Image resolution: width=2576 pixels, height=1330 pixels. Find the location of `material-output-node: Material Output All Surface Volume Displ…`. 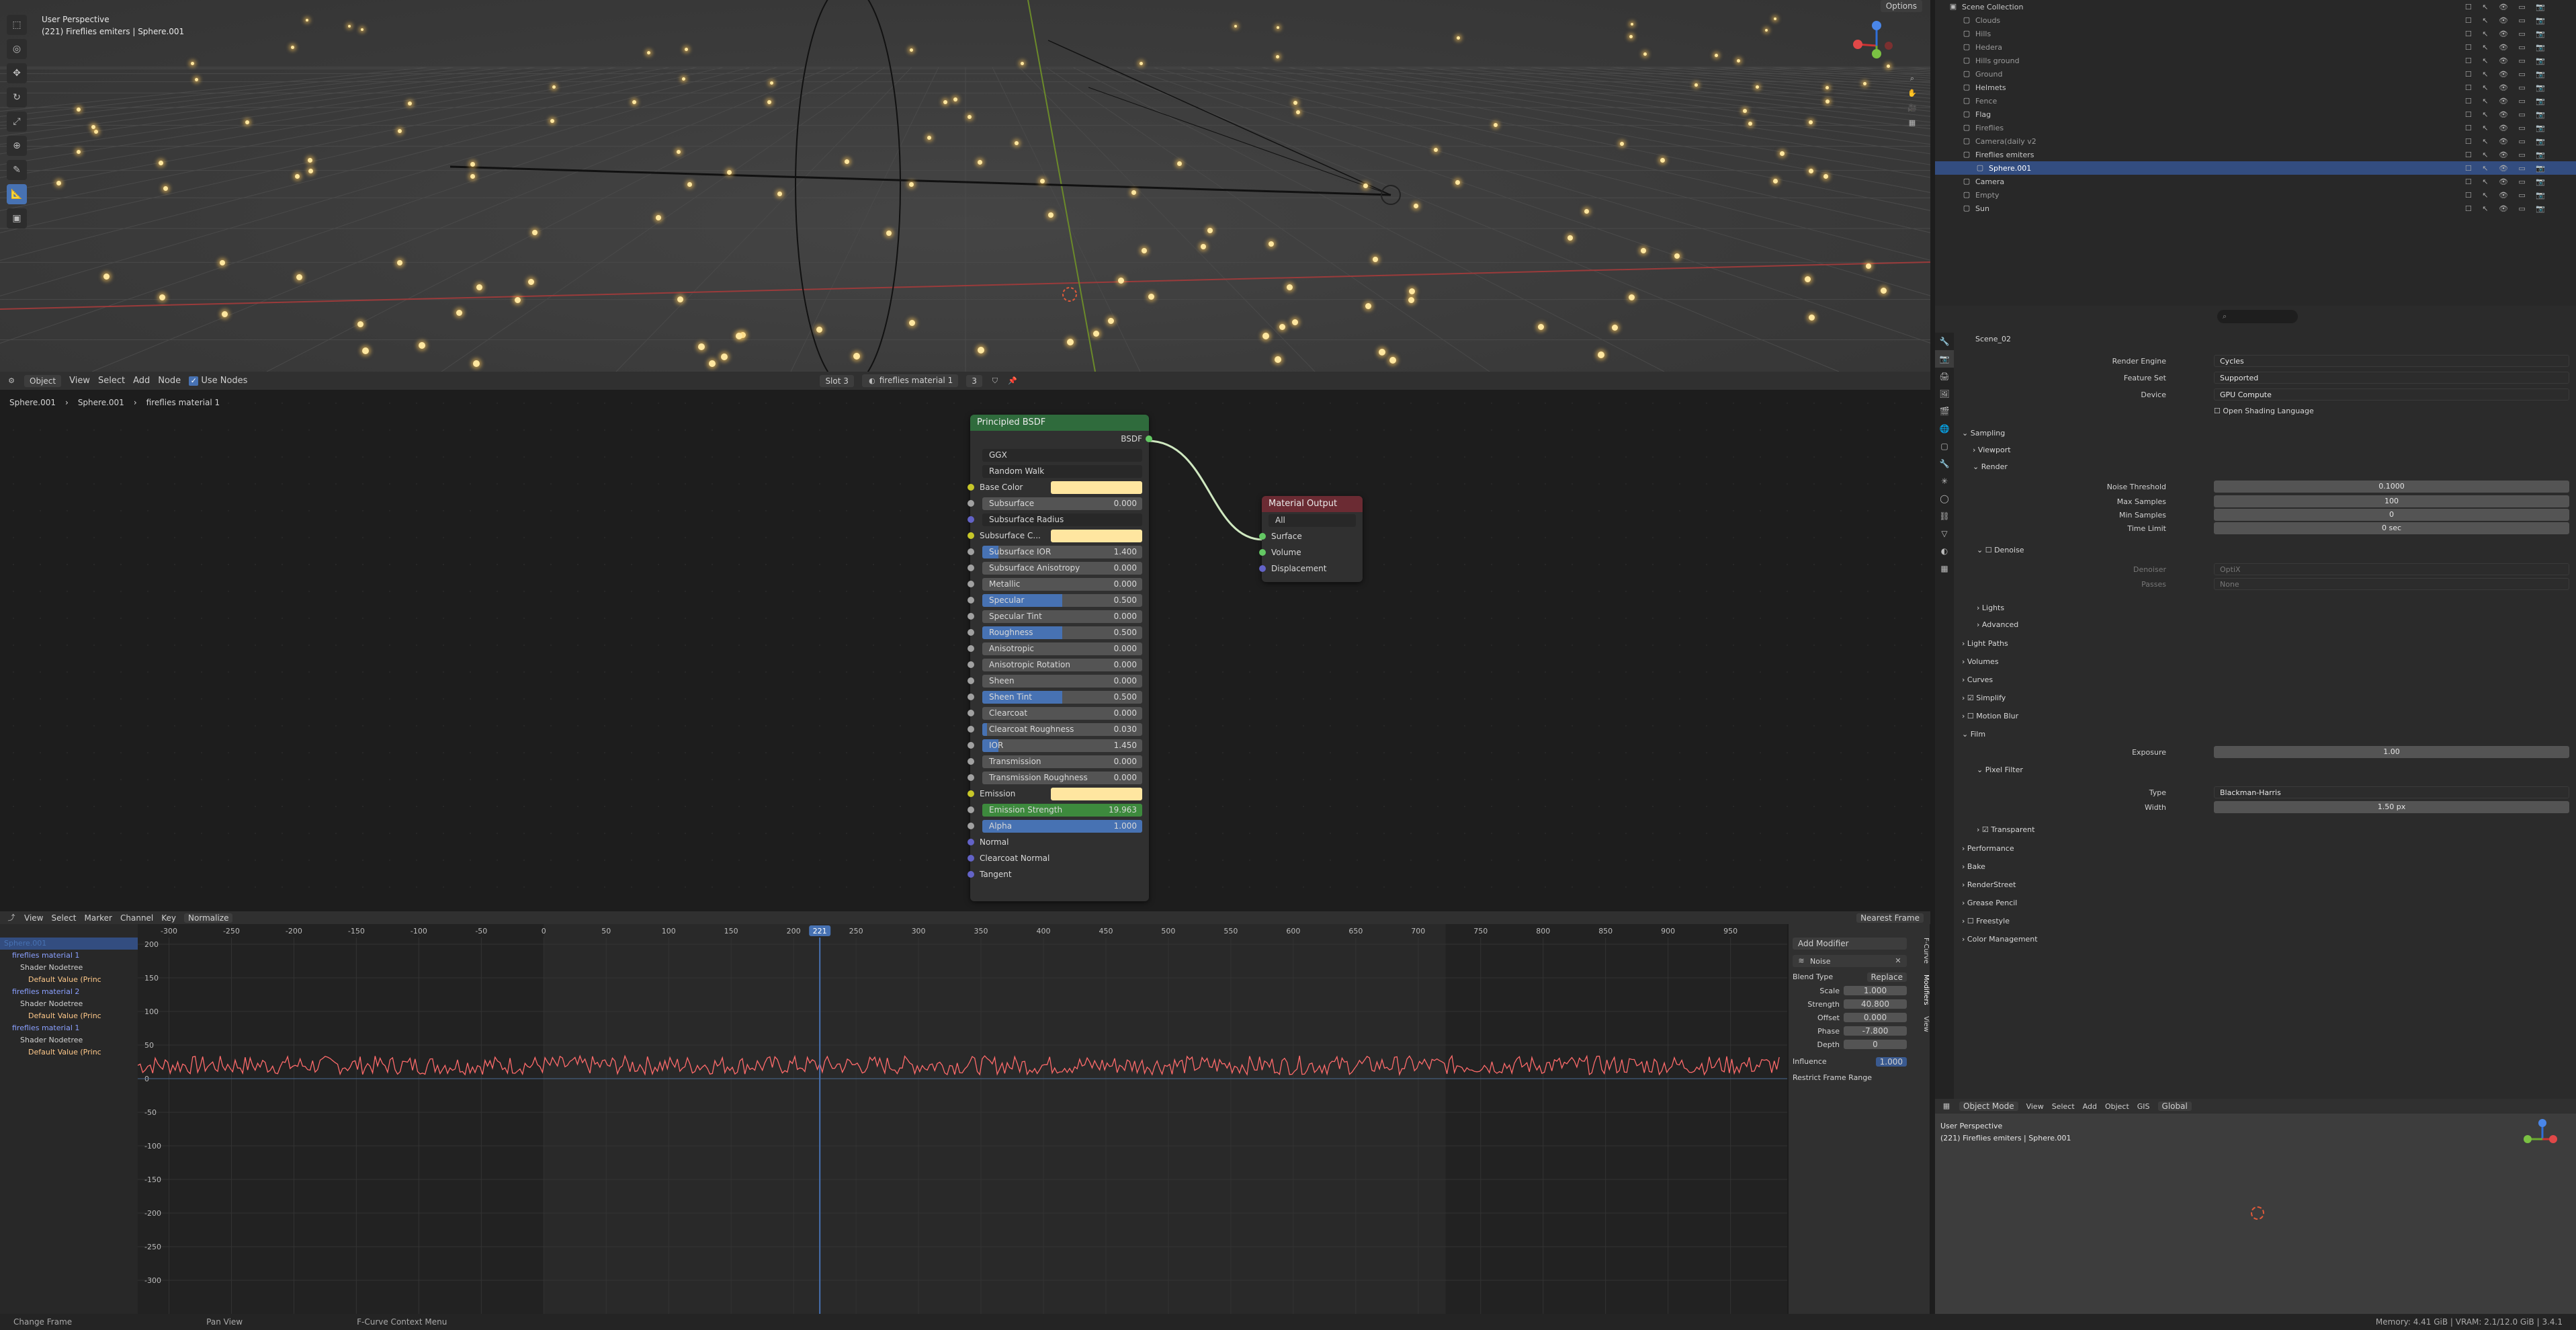

material-output-node: Material Output All Surface Volume Displ… is located at coordinates (1311, 539).